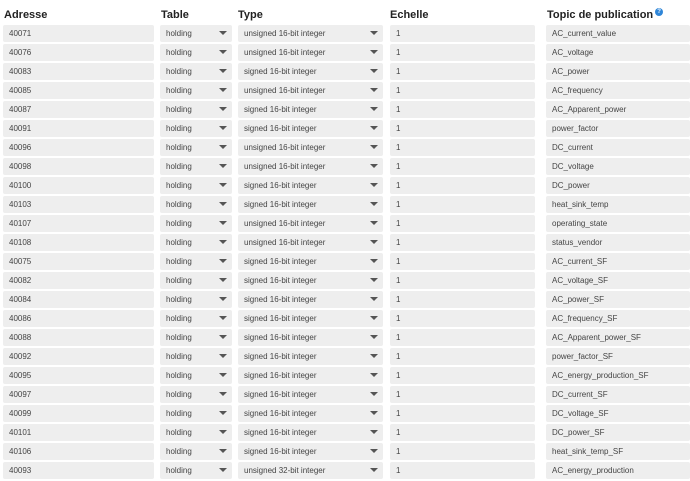  I want to click on topic-input: DC_voltage_SF, so click(618, 413).